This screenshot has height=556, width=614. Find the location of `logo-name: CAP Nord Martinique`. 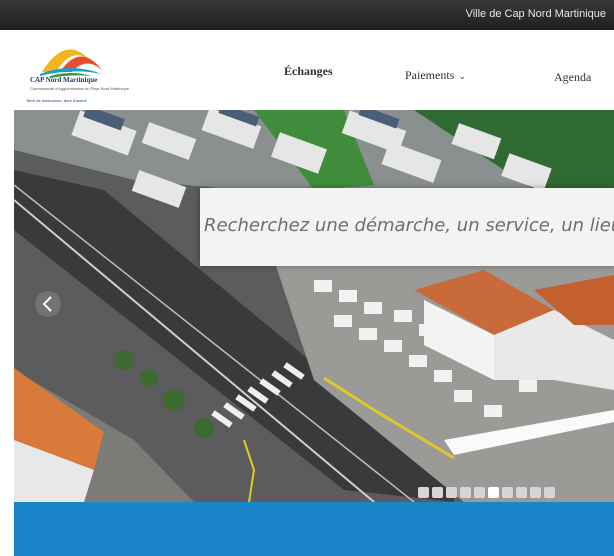

logo-name: CAP Nord Martinique is located at coordinates (64, 80).